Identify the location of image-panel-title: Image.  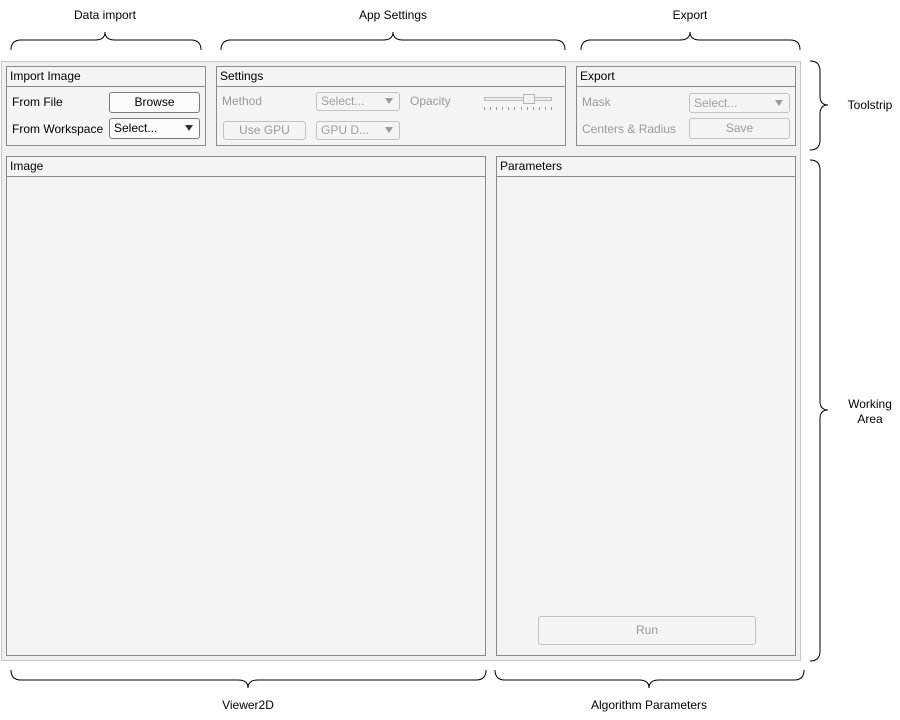
(246, 167).